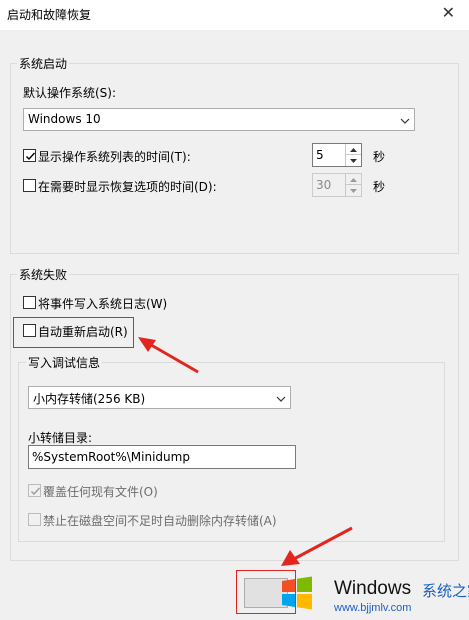 Image resolution: width=469 pixels, height=620 pixels. What do you see at coordinates (320, 155) in the screenshot?
I see `show-os-list-value: 5` at bounding box center [320, 155].